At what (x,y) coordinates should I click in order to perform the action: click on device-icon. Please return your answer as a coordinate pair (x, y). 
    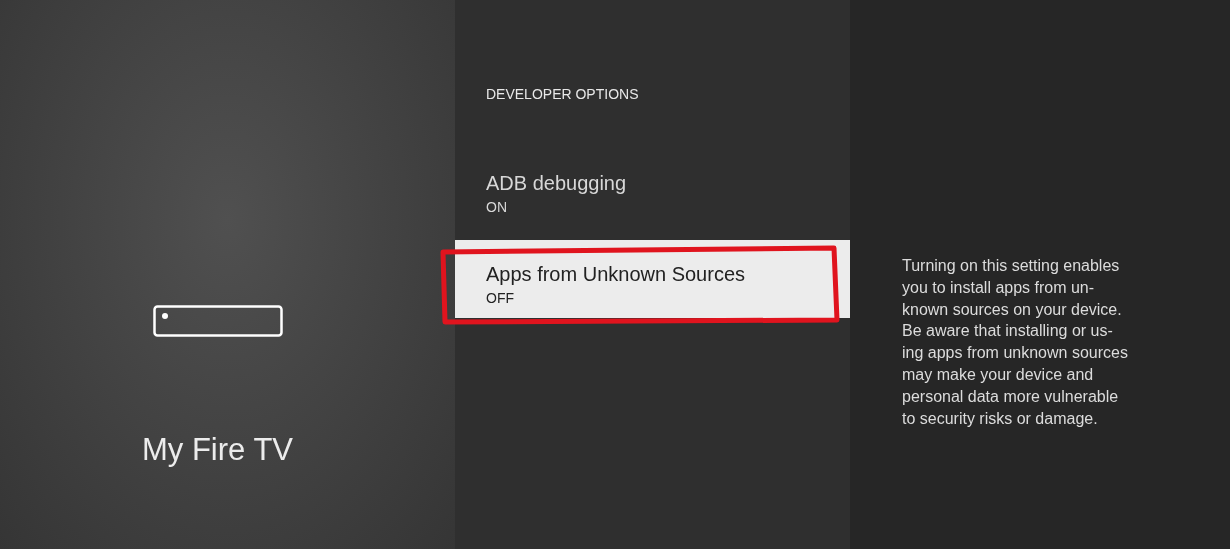
    Looking at the image, I should click on (217, 321).